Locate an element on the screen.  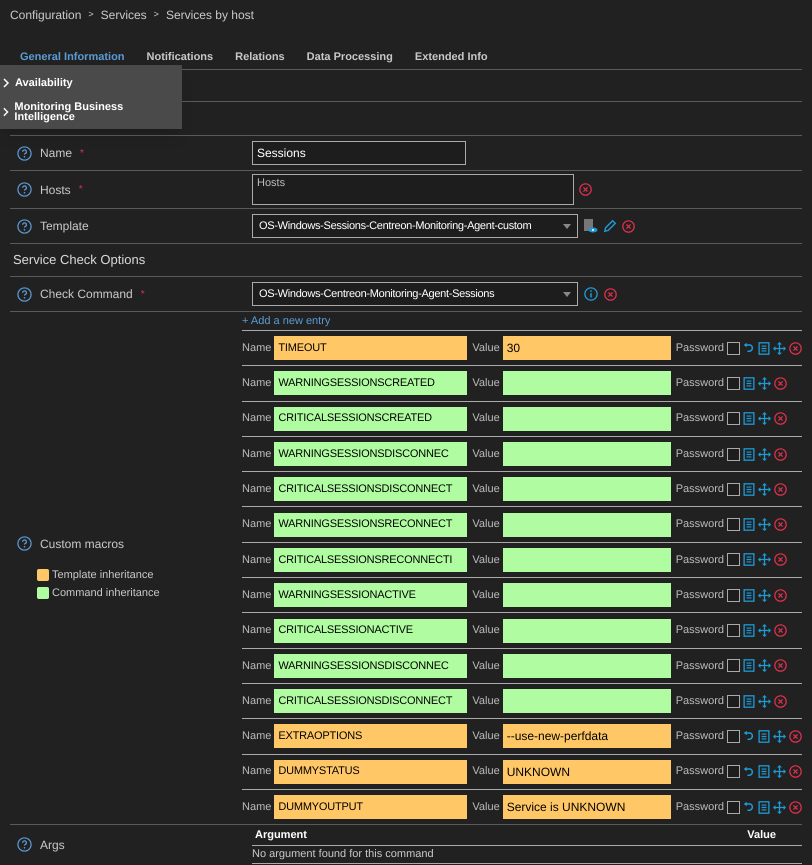
macro-name-field: DUMMYSTATUS is located at coordinates (371, 772).